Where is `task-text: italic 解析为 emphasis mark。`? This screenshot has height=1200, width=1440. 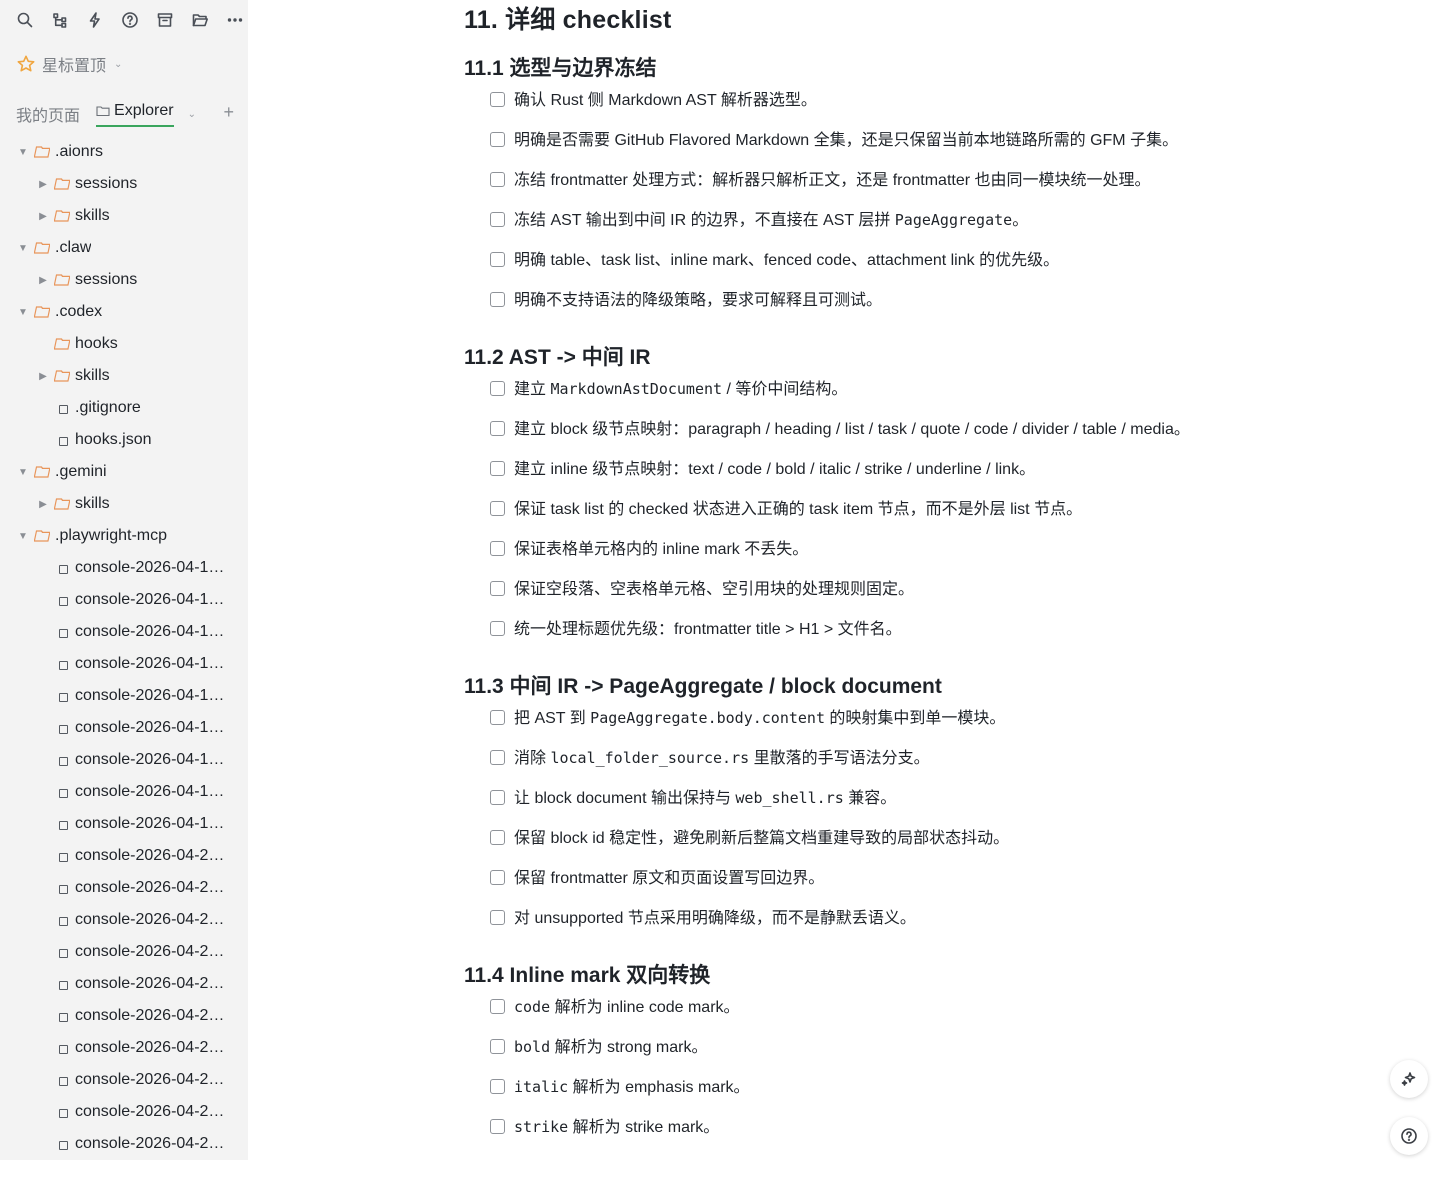 task-text: italic 解析为 emphasis mark。 is located at coordinates (632, 1085).